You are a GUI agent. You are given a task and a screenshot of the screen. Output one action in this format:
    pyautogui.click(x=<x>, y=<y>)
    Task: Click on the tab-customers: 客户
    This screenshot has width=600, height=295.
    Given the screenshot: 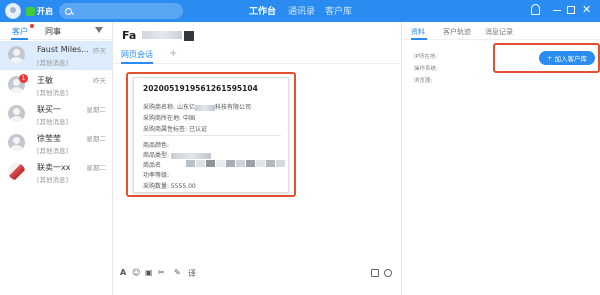 What is the action you would take?
    pyautogui.click(x=20, y=31)
    